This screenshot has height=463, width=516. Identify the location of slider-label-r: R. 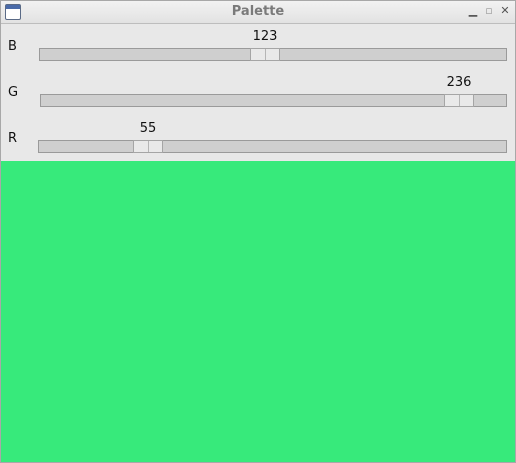
(13, 138).